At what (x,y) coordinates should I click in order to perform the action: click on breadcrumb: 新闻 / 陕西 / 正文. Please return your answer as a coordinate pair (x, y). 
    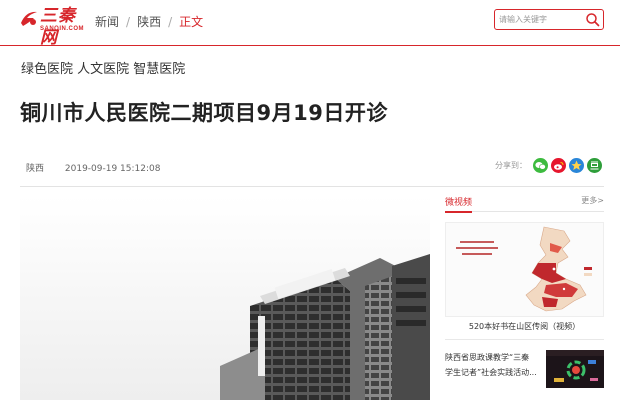
    Looking at the image, I should click on (149, 21).